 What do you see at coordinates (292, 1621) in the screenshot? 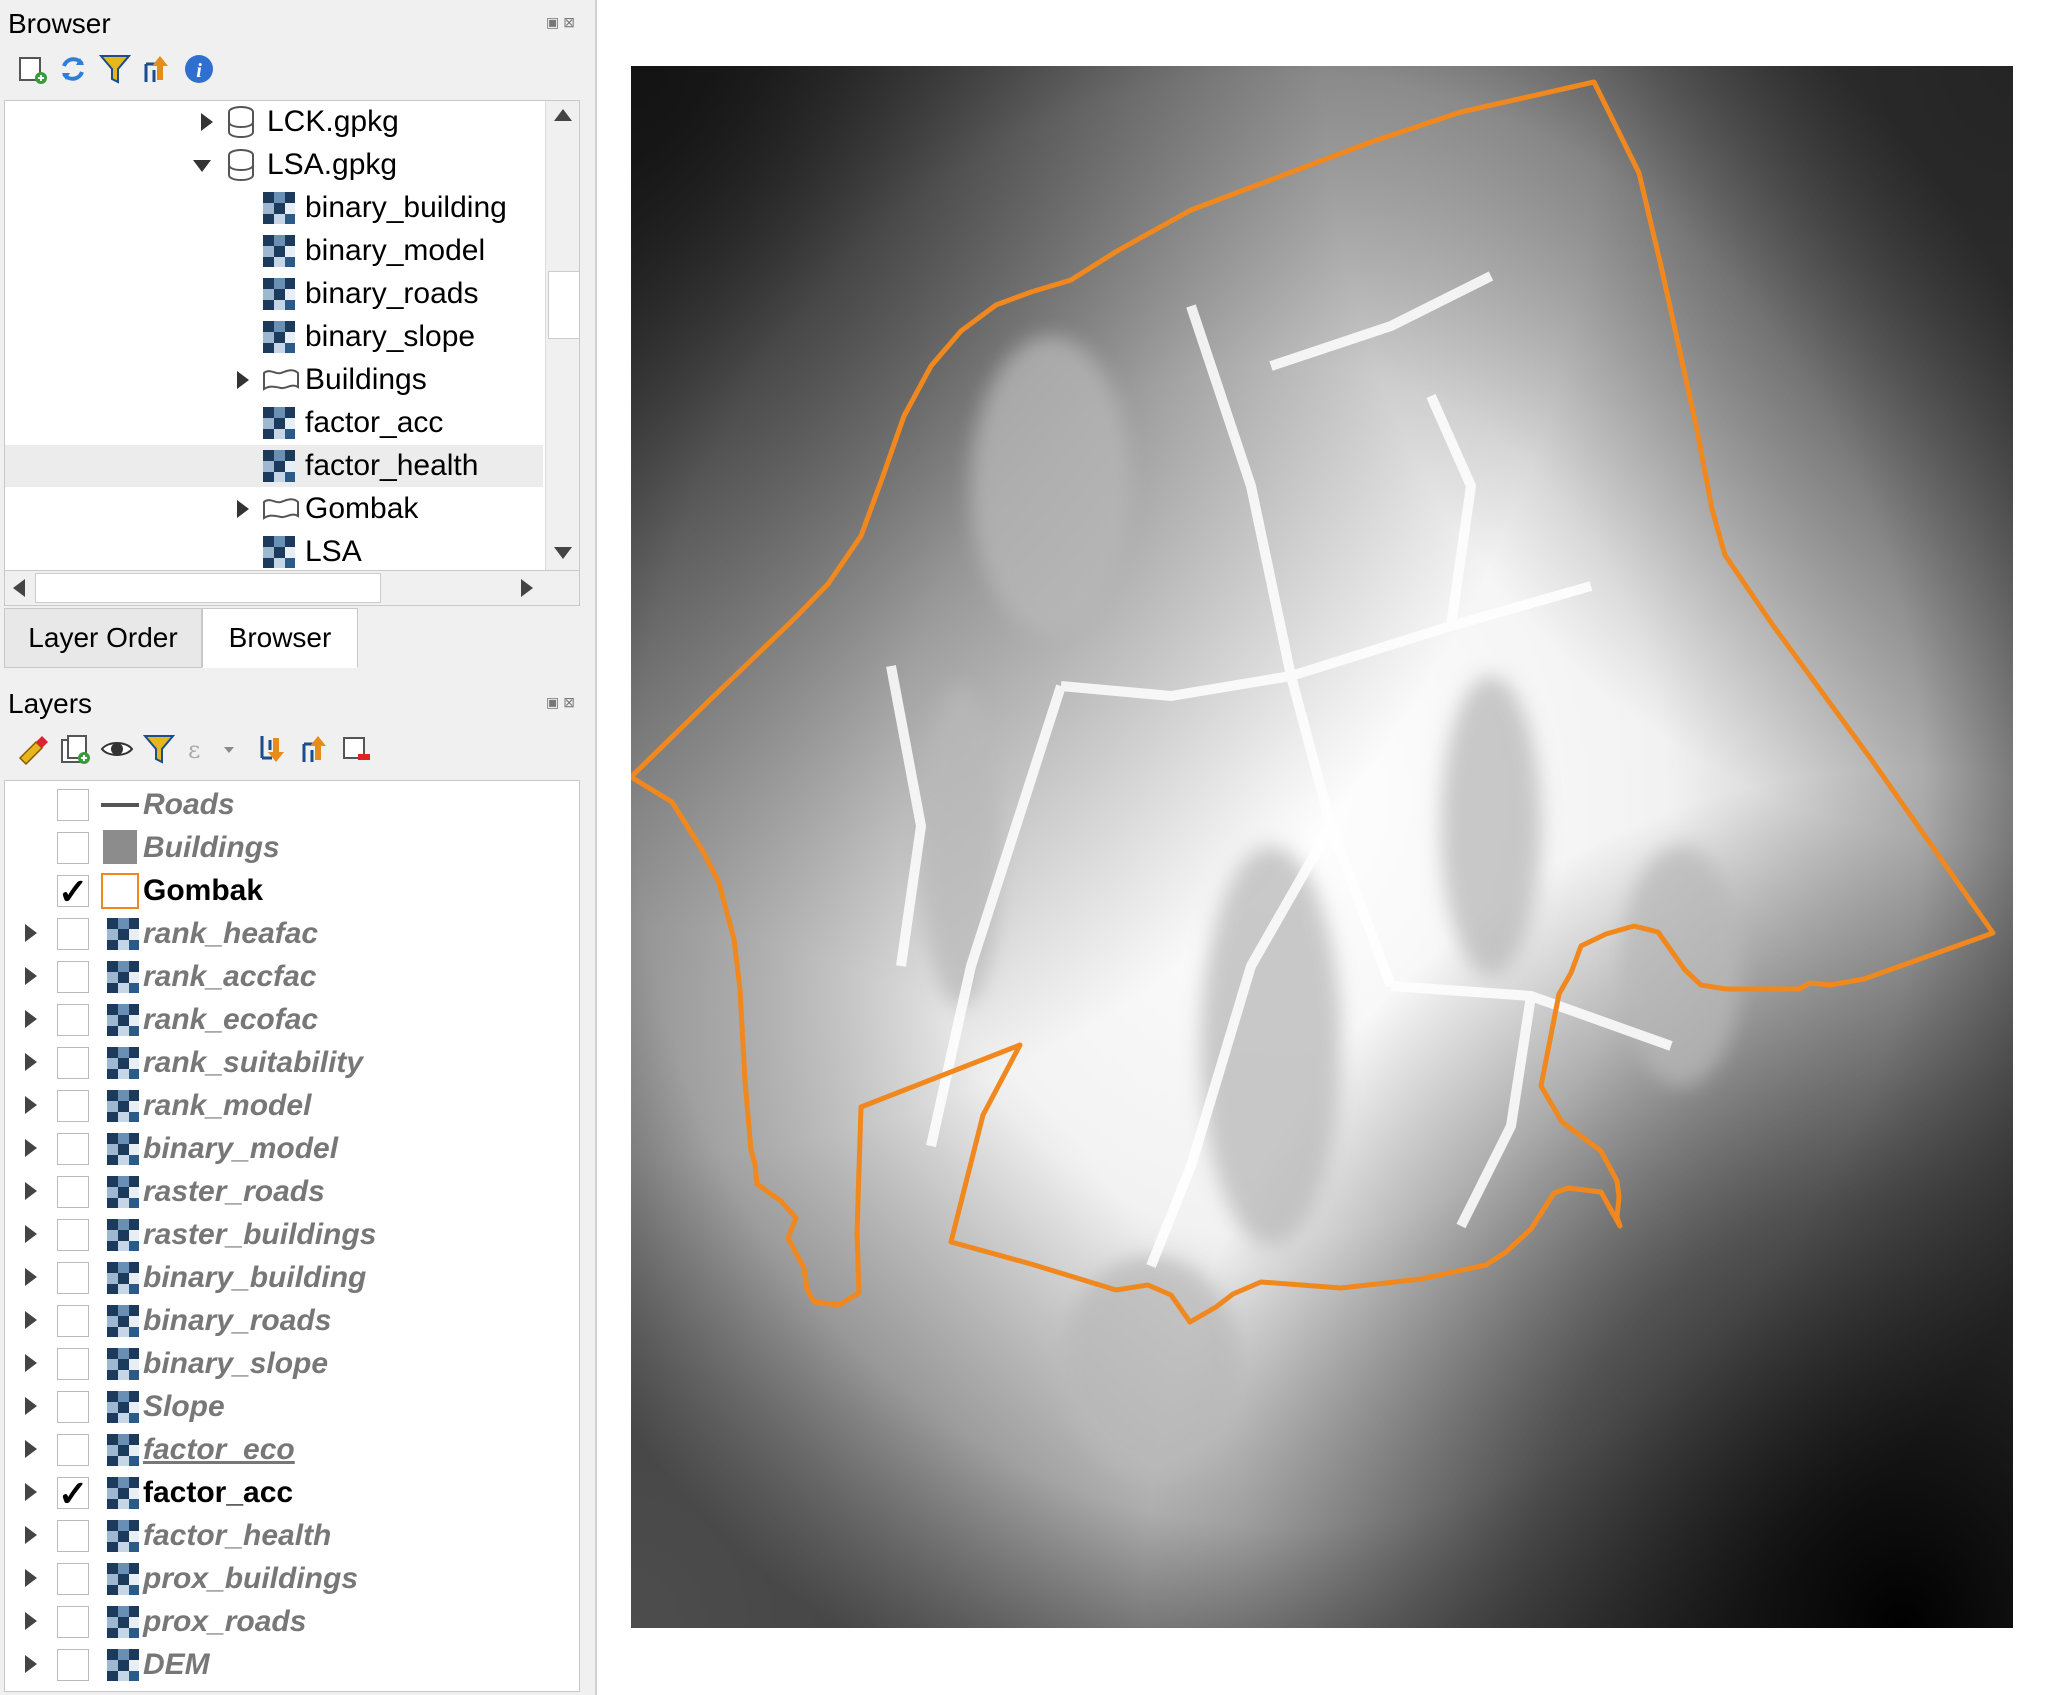
I see `layer-item-prox-roads: prox_roads` at bounding box center [292, 1621].